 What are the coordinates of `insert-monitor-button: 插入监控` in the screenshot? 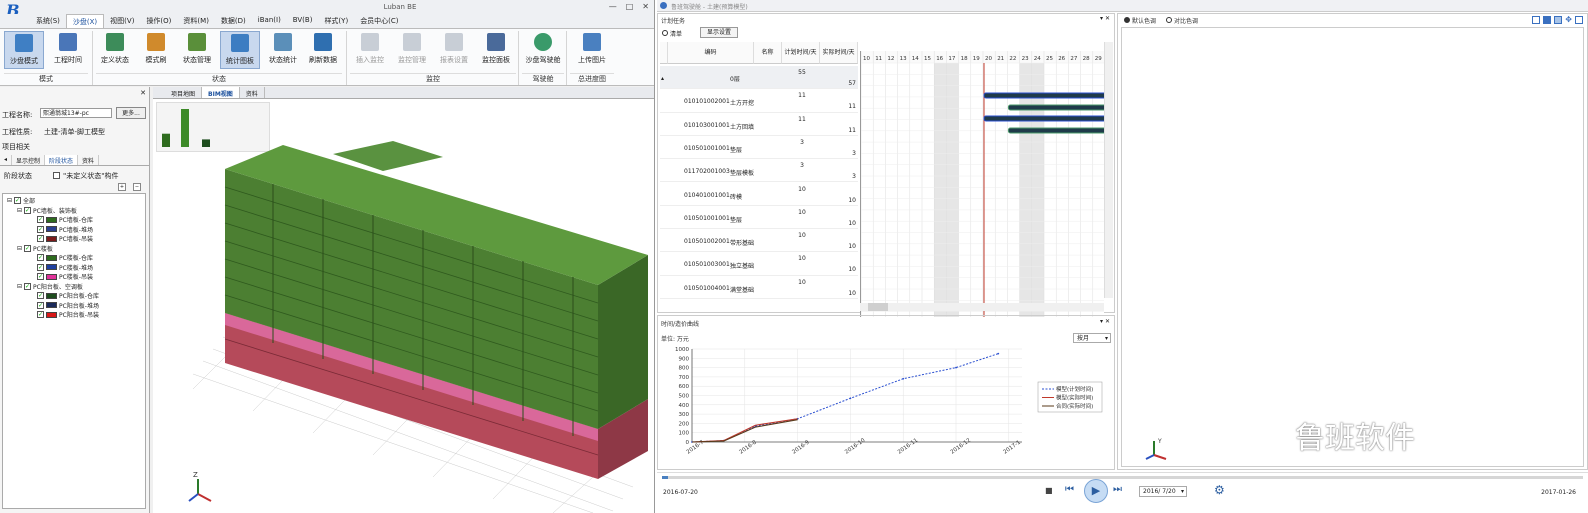 It's located at (370, 50).